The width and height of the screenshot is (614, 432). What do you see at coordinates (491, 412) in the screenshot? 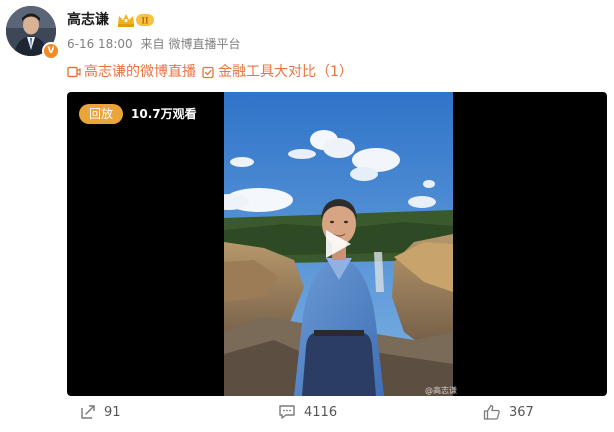
I see `thumbs-up-icon` at bounding box center [491, 412].